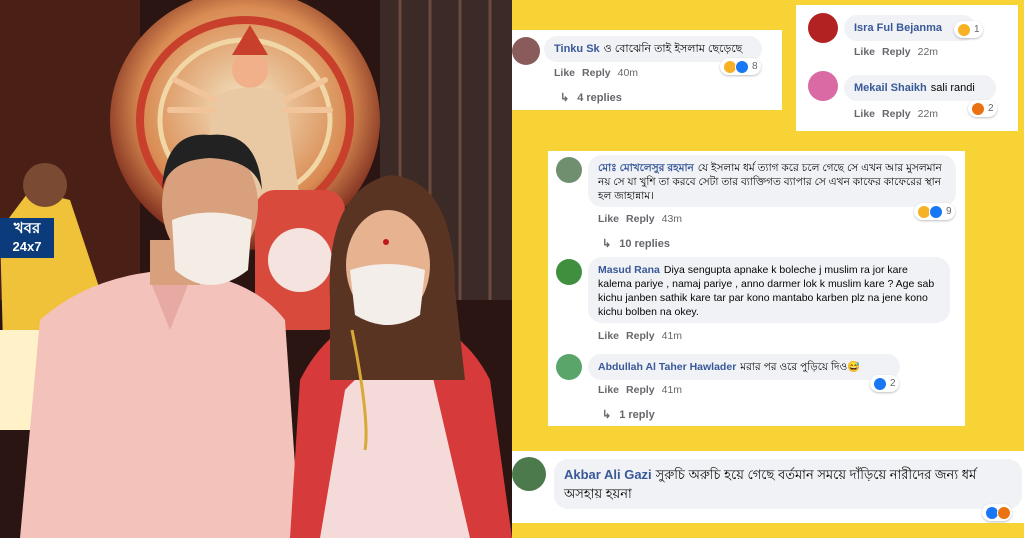  I want to click on comment-bubble: Mekail Shaikh sali randi, so click(920, 88).